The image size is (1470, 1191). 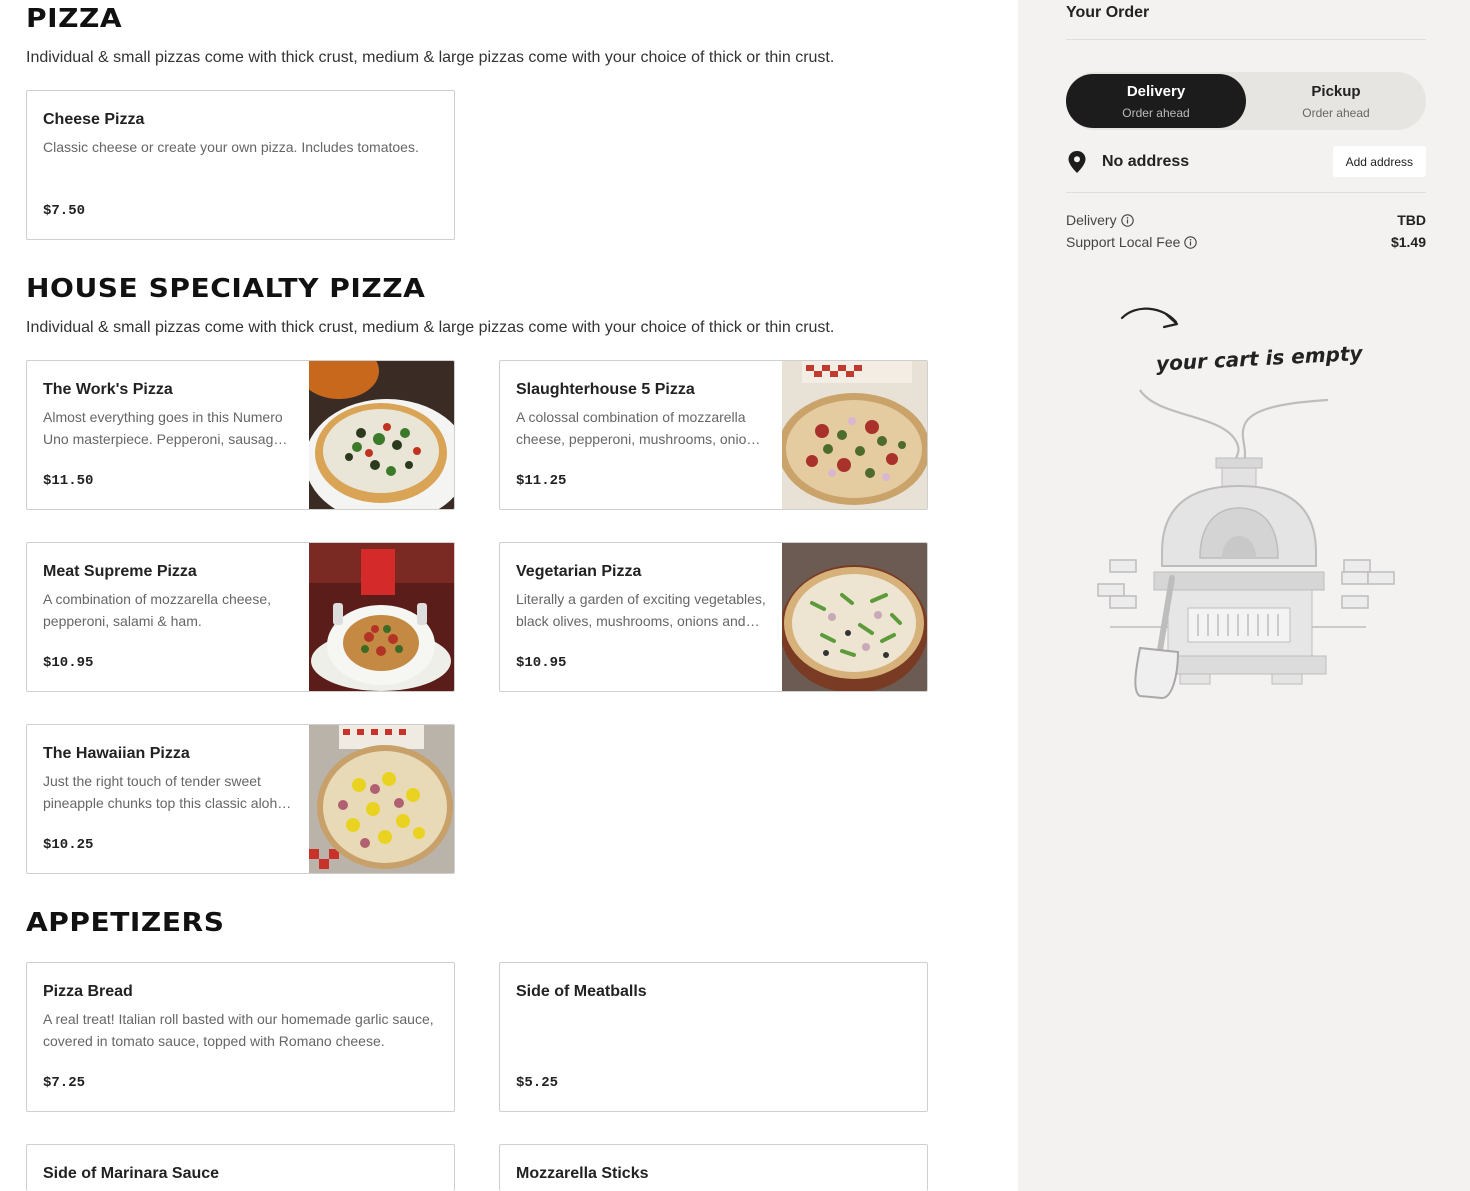 What do you see at coordinates (68, 845) in the screenshot?
I see `item-price: $10.25` at bounding box center [68, 845].